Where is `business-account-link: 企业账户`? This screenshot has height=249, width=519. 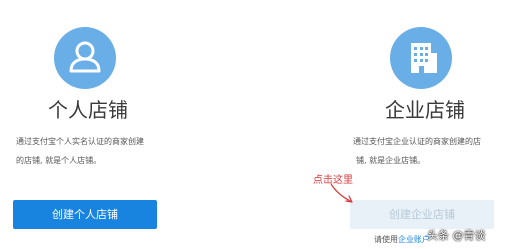 business-account-link: 企业账户 is located at coordinates (414, 239).